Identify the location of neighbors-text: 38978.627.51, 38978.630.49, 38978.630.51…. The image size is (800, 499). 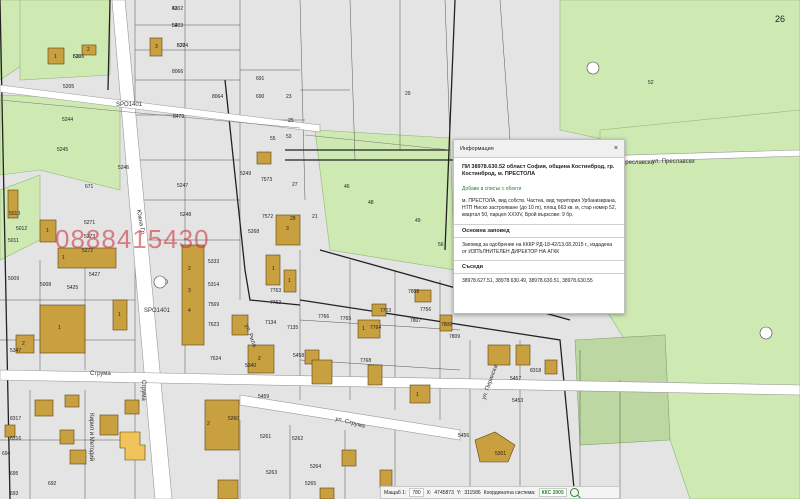
(527, 281).